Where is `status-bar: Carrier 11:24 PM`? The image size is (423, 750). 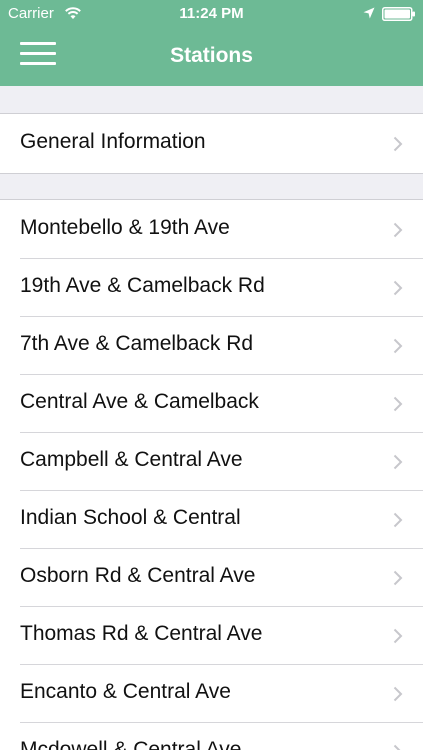
status-bar: Carrier 11:24 PM is located at coordinates (211, 15).